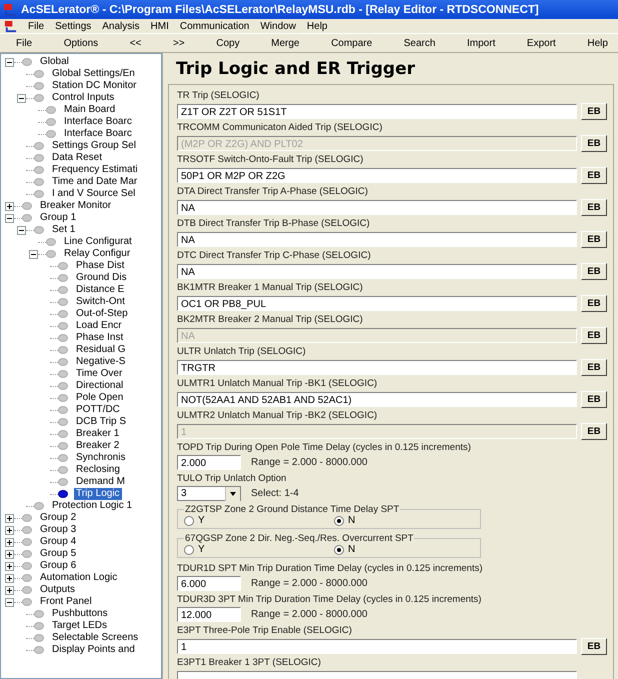 This screenshot has height=679, width=618. Describe the element at coordinates (90, 110) in the screenshot. I see `tree-item: Main Board` at that location.